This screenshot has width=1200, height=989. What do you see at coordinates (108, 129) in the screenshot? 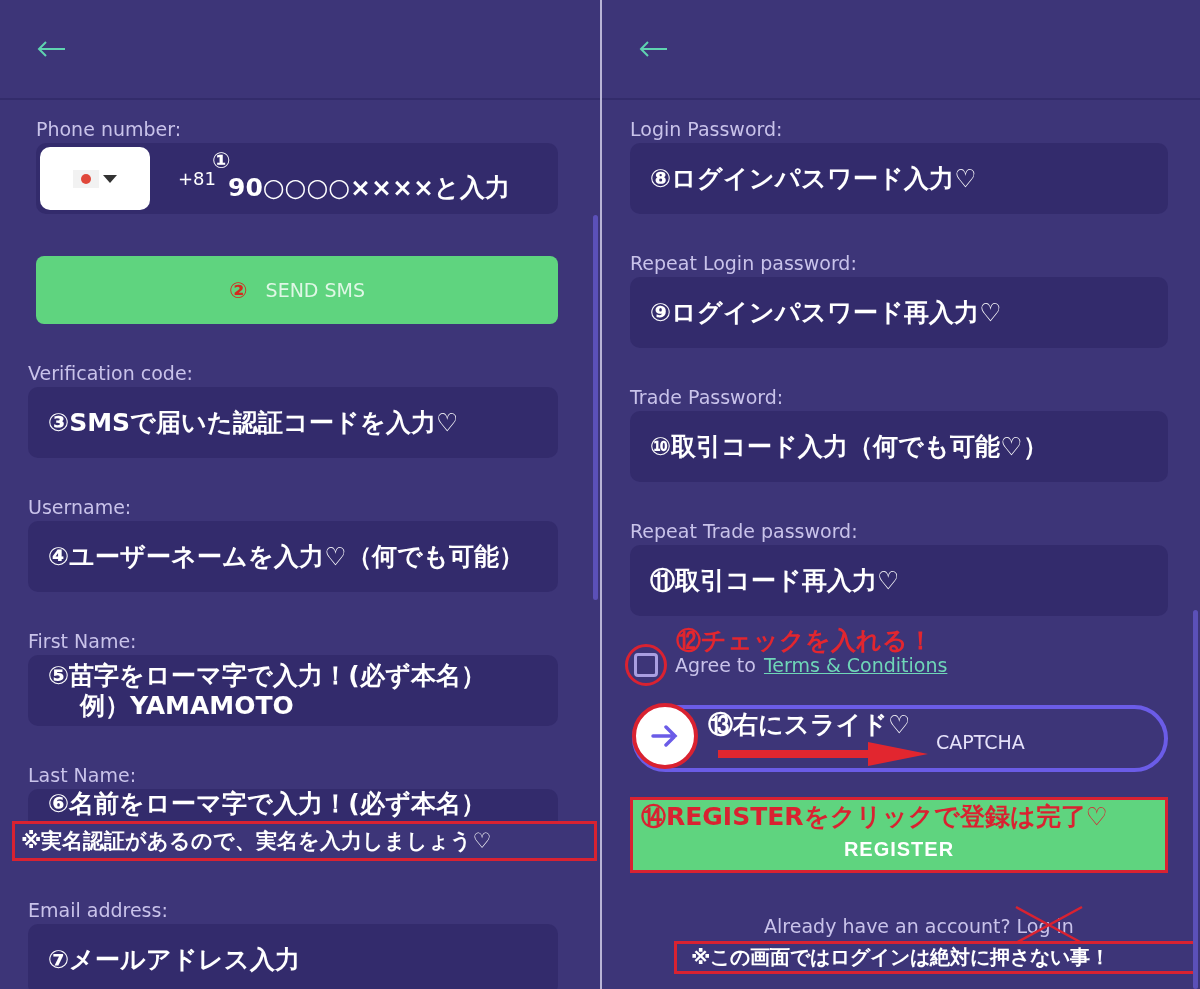
I see `field-label: Phone number:` at bounding box center [108, 129].